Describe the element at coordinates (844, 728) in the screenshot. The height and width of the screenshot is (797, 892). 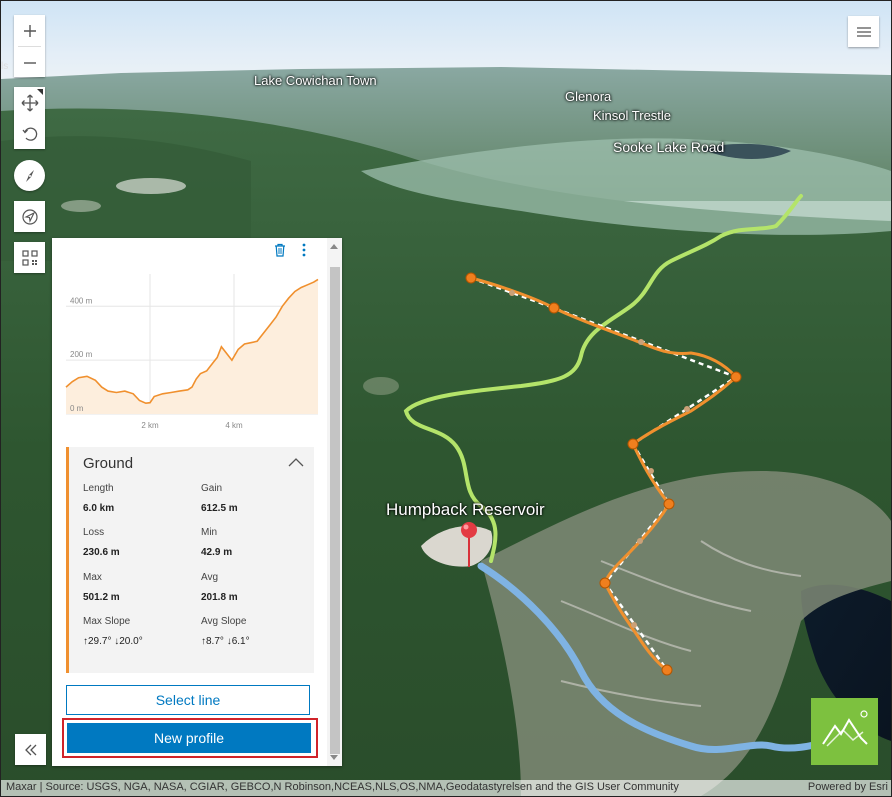
I see `mountain-logo-icon` at that location.